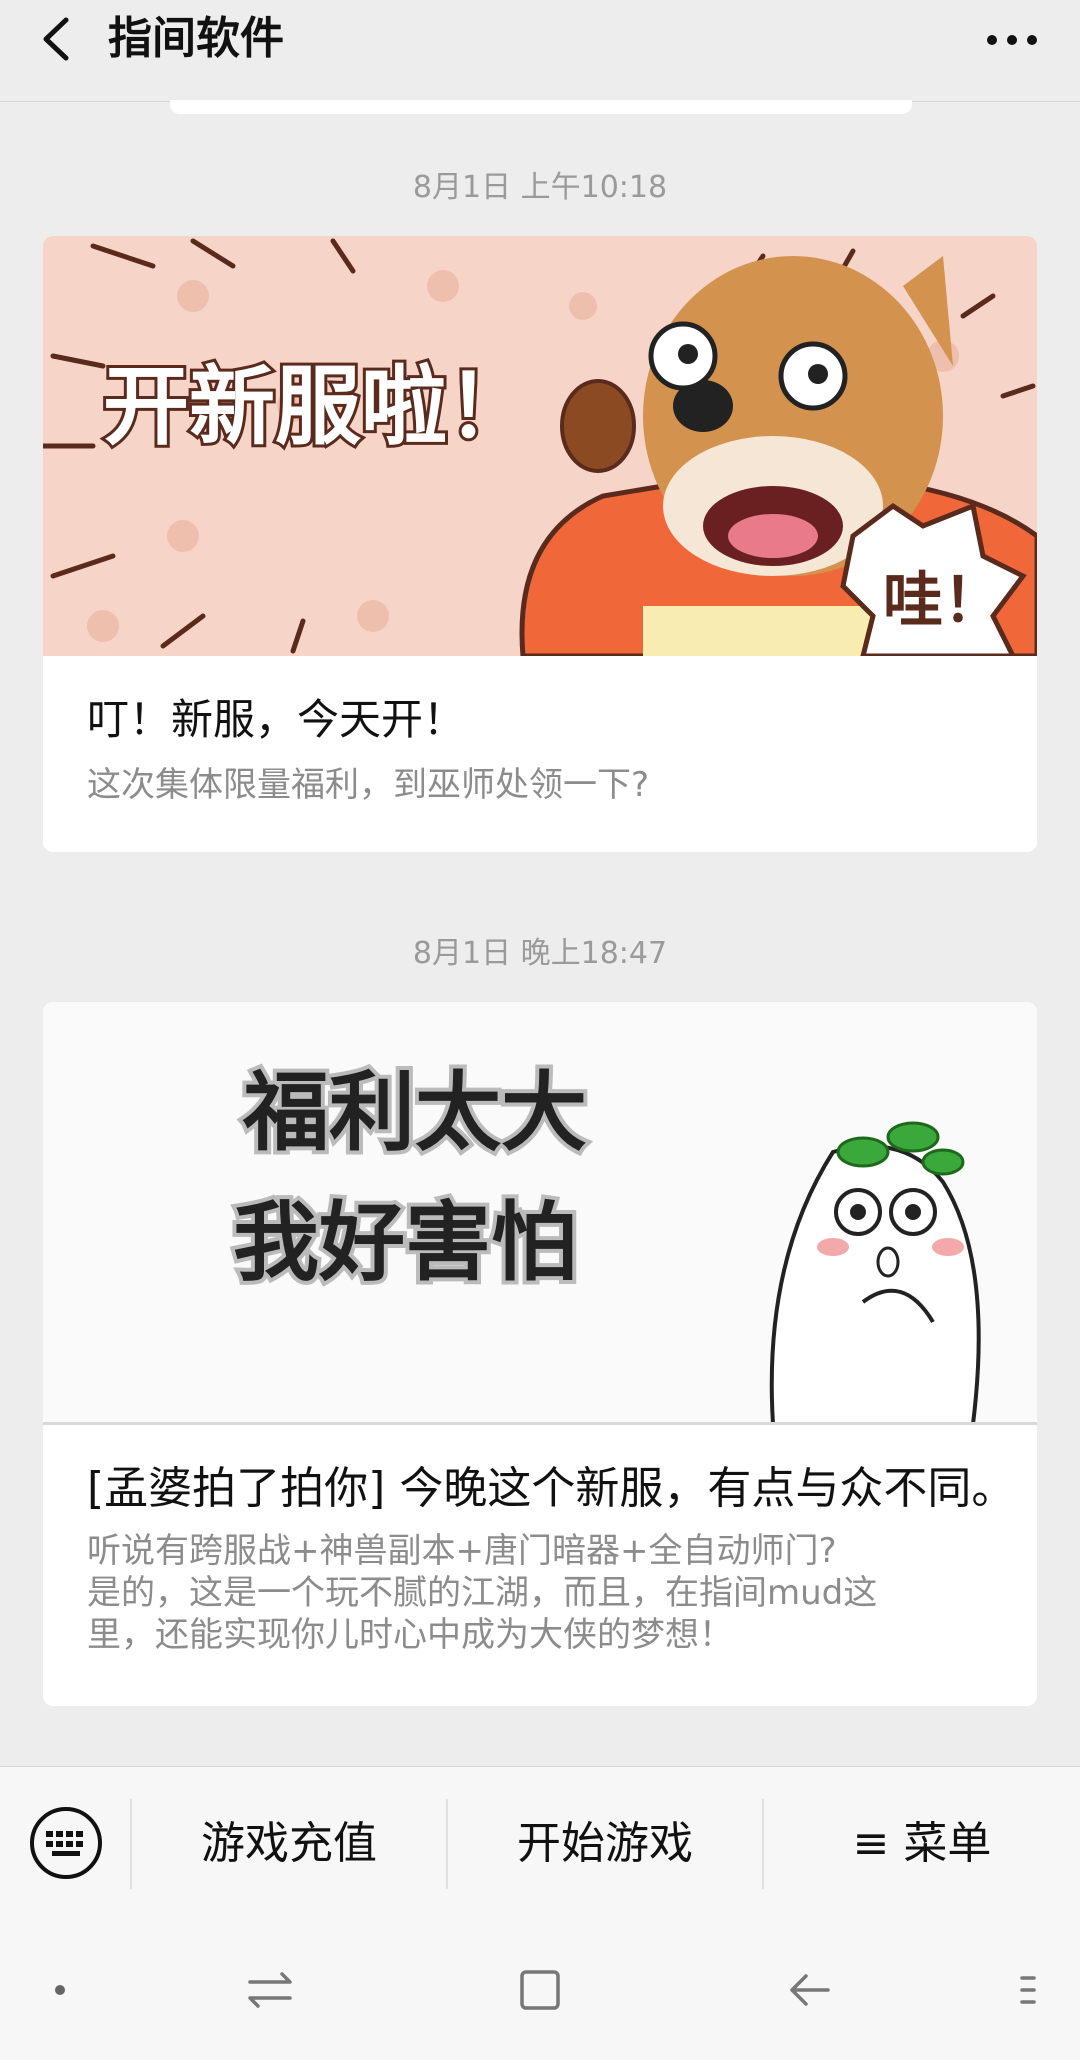 This screenshot has height=2060, width=1080. Describe the element at coordinates (196, 38) in the screenshot. I see `page-title: 指间软件` at that location.